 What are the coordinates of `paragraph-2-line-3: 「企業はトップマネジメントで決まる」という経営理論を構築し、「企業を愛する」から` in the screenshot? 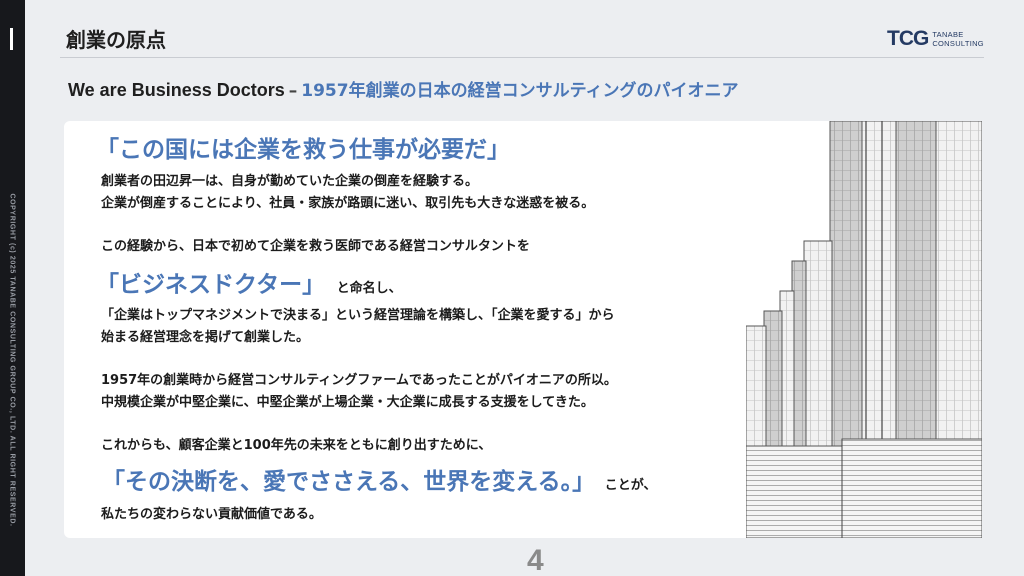 It's located at (358, 315).